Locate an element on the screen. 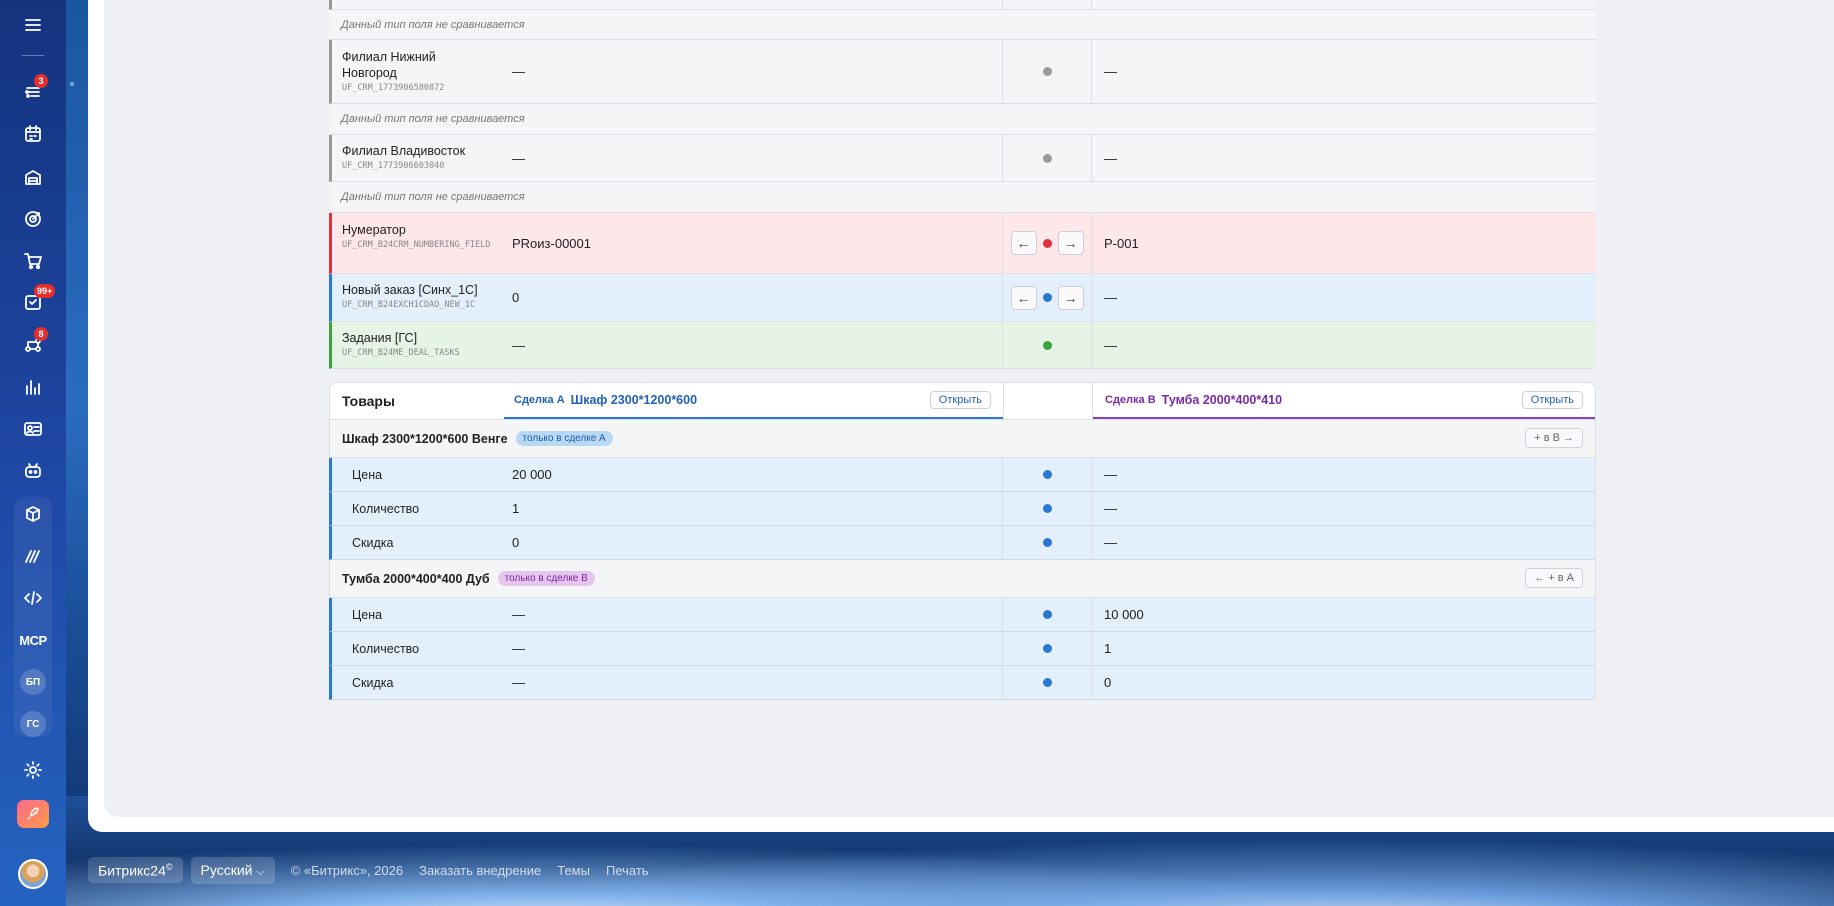  field-code: UF_CRM_B24EXCH1CDAO_NEW_1C is located at coordinates (409, 305).